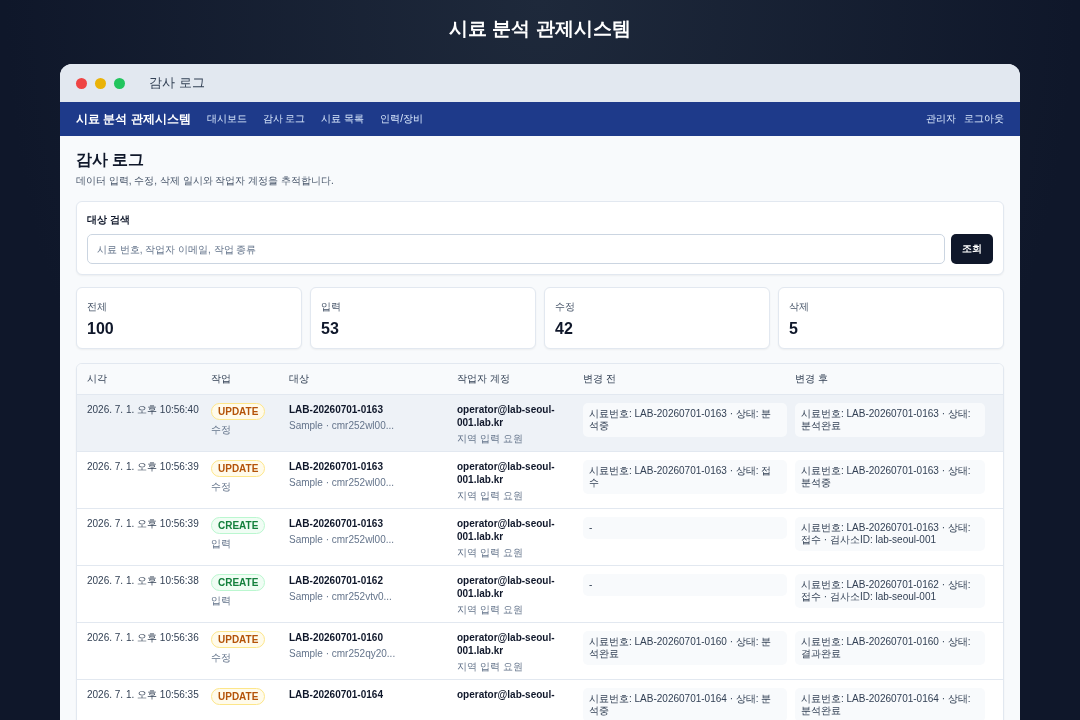 The image size is (1080, 720). Describe the element at coordinates (177, 83) in the screenshot. I see `window-title: 감사 로그` at that location.